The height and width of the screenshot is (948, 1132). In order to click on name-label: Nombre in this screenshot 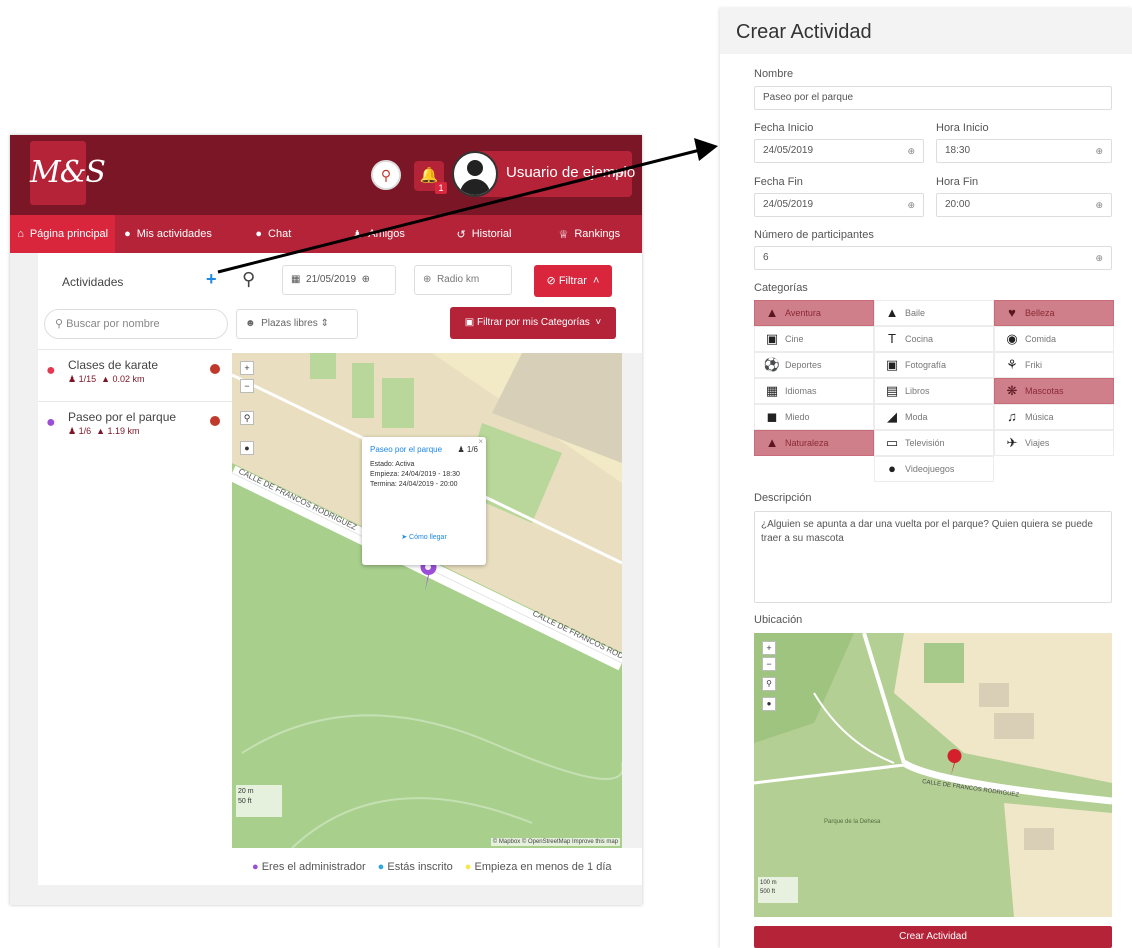, I will do `click(774, 74)`.